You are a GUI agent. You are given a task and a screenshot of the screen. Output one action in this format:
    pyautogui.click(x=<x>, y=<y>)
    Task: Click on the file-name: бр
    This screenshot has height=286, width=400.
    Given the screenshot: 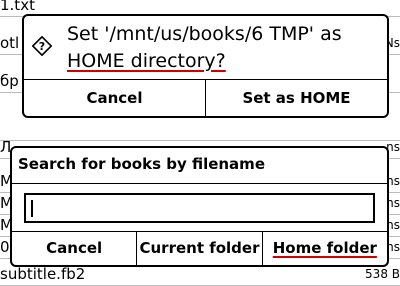 What is the action you would take?
    pyautogui.click(x=9, y=81)
    